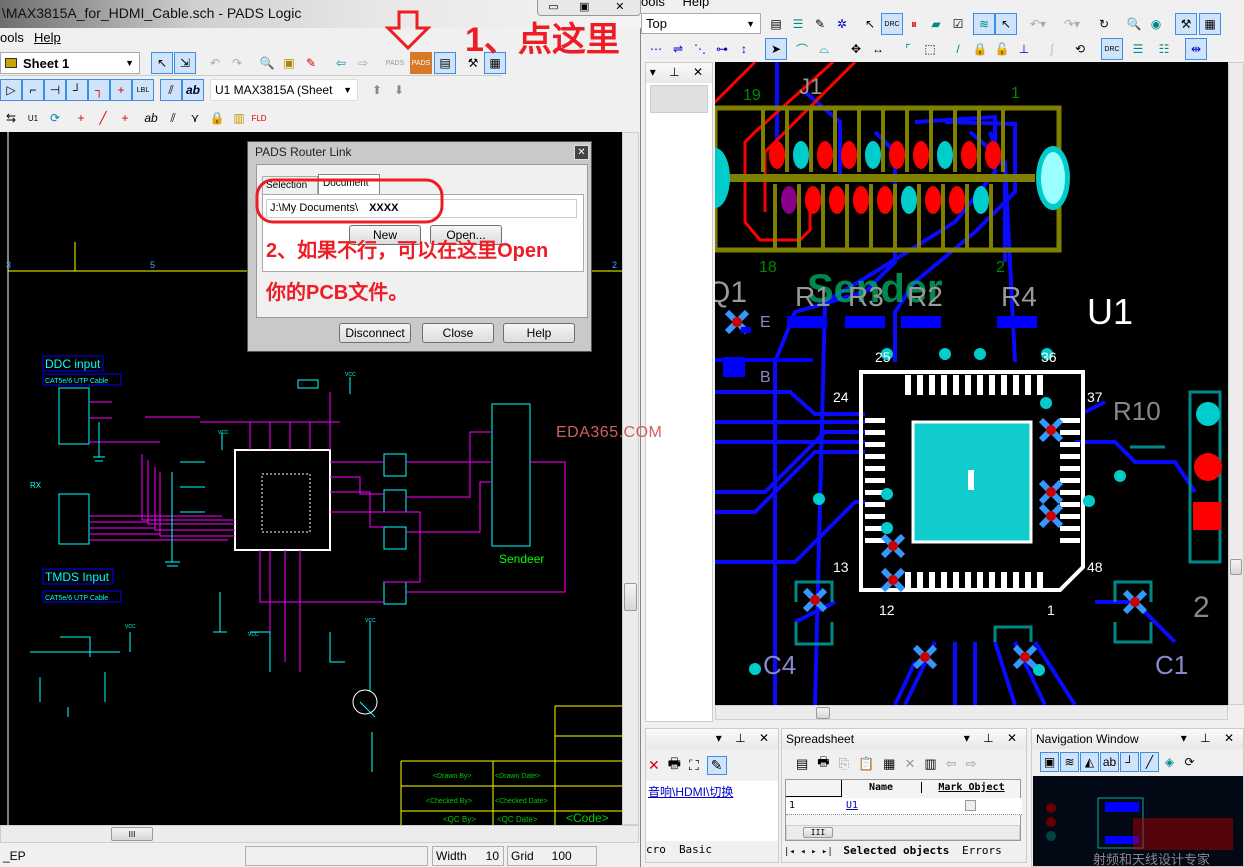  Describe the element at coordinates (930, 49) in the screenshot. I see `box-select-icon: ⬚` at that location.